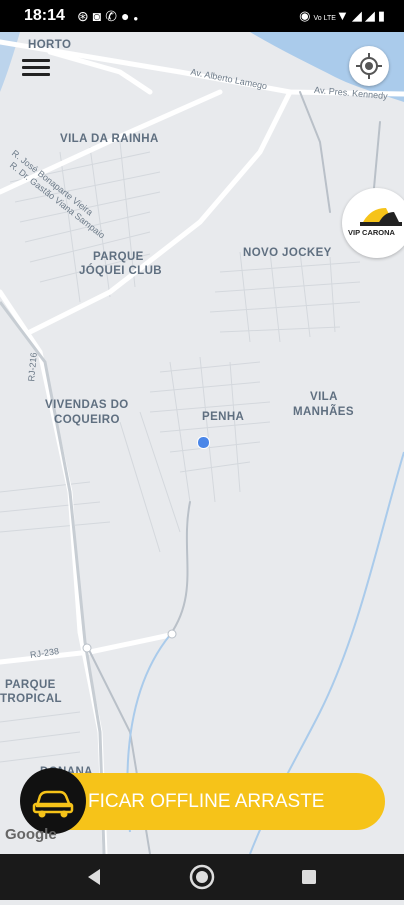 This screenshot has height=905, width=404. I want to click on home-icon, so click(202, 877).